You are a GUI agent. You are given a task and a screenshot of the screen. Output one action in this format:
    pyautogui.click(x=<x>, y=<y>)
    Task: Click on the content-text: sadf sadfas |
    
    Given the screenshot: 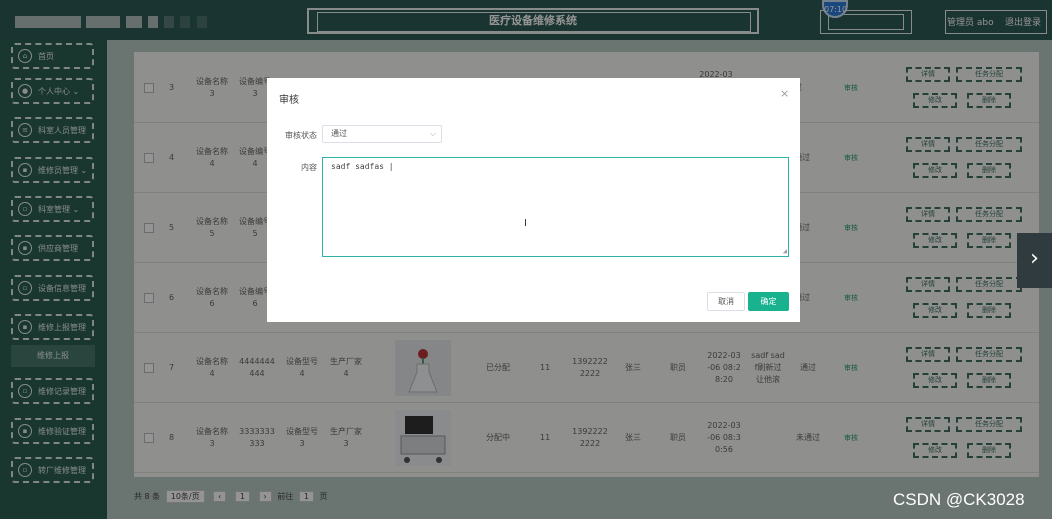 What is the action you would take?
    pyautogui.click(x=362, y=166)
    